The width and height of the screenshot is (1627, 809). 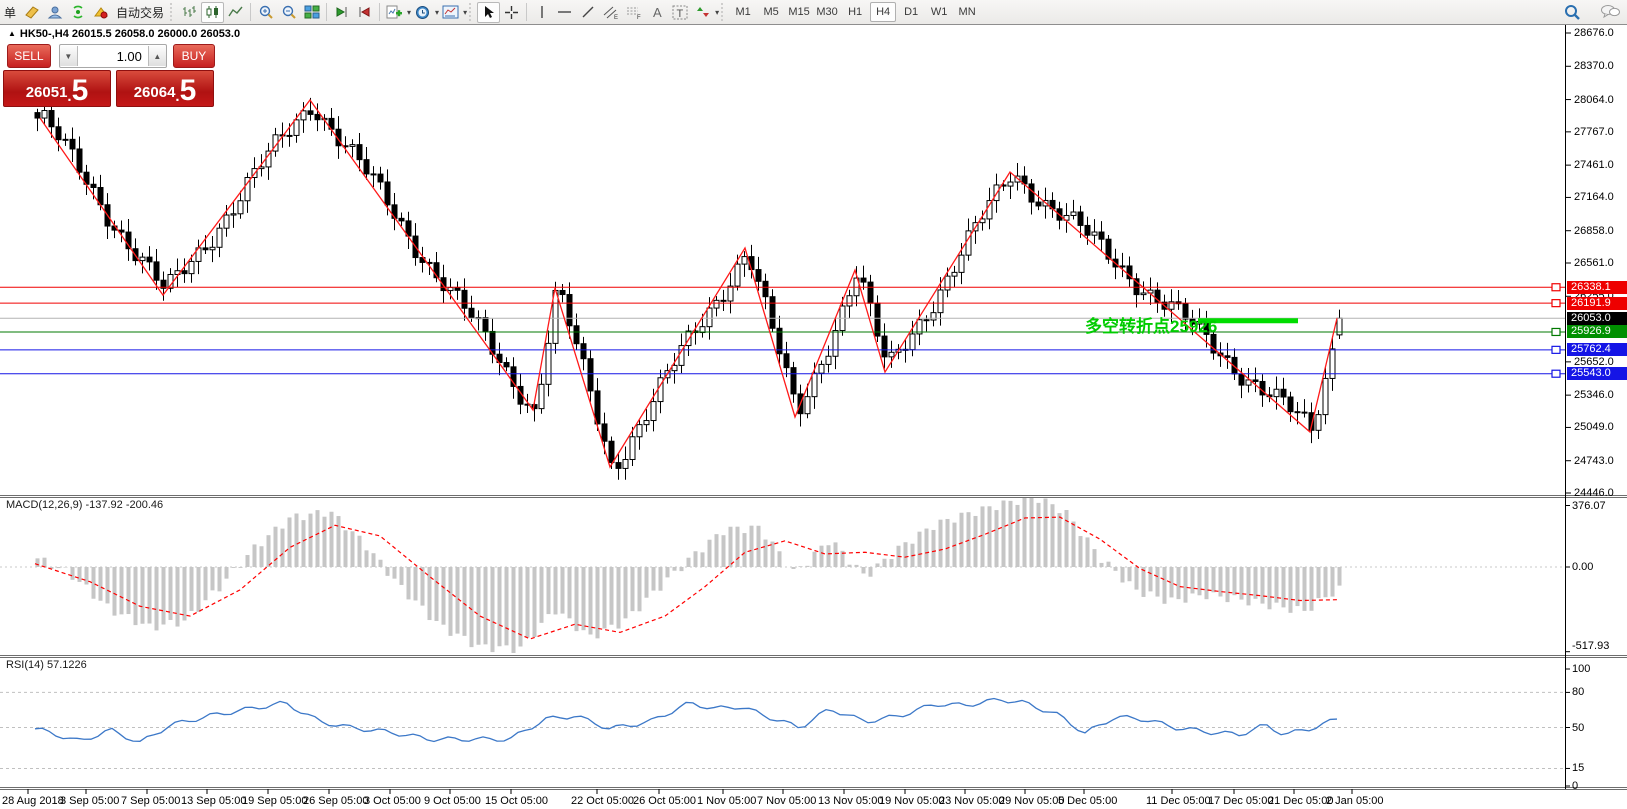 I want to click on timeframe-button-h1: H1, so click(x=855, y=12).